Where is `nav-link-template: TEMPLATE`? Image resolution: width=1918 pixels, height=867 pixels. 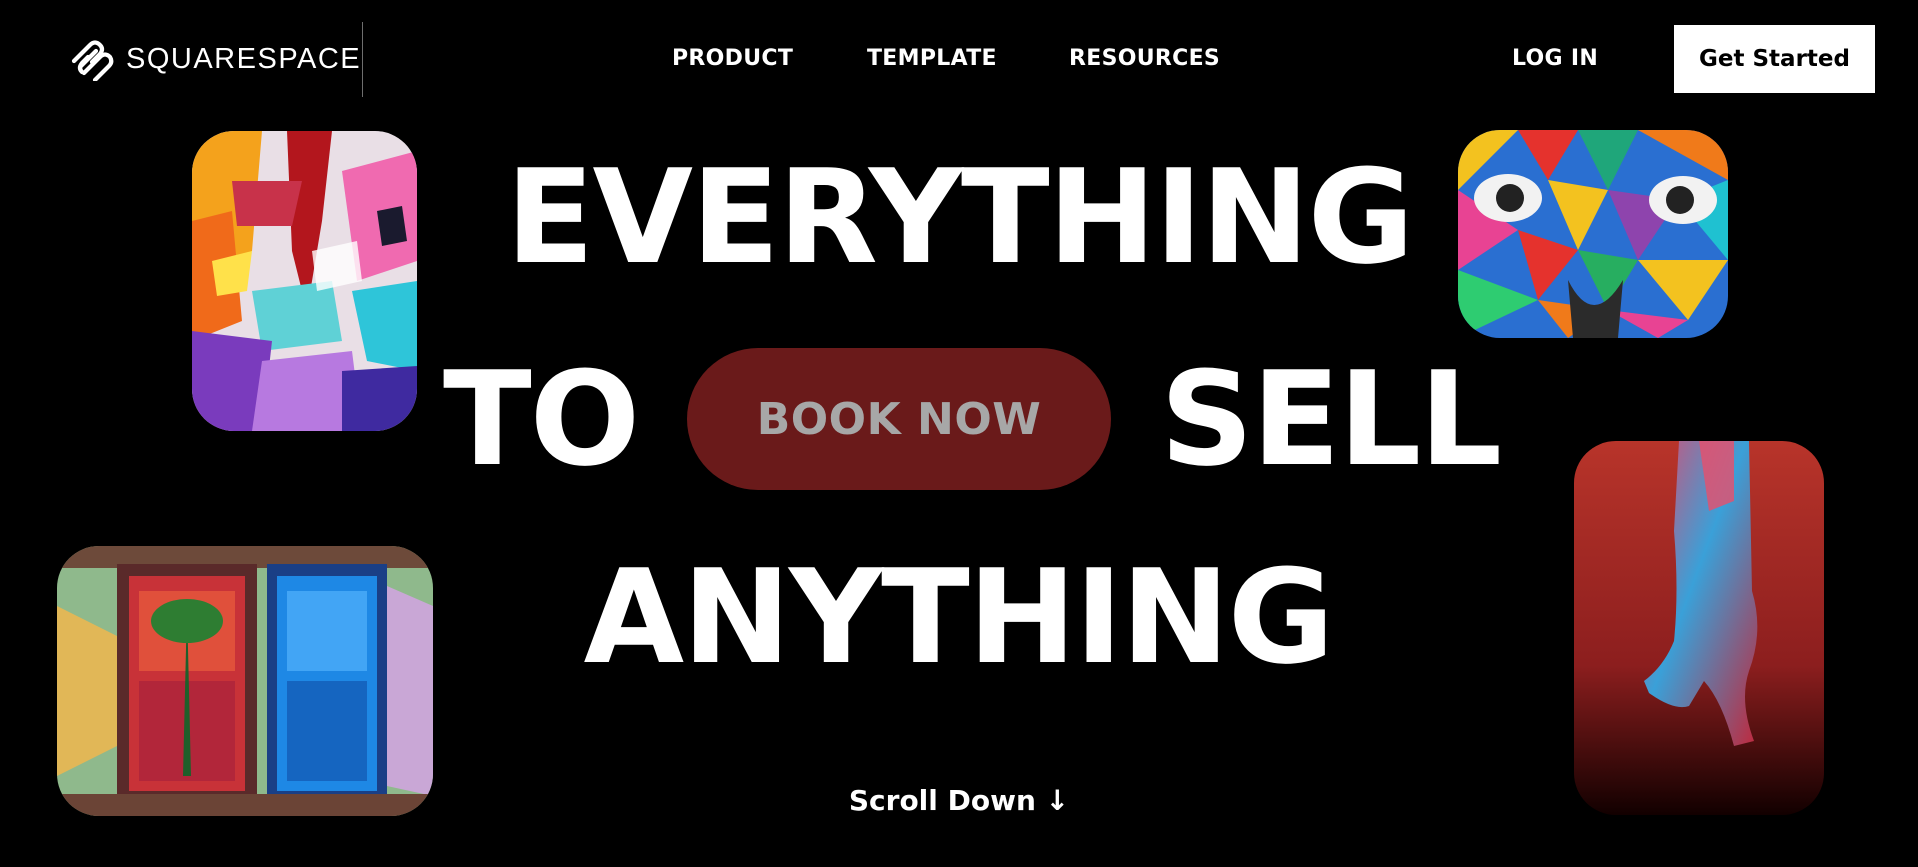 nav-link-template: TEMPLATE is located at coordinates (932, 58).